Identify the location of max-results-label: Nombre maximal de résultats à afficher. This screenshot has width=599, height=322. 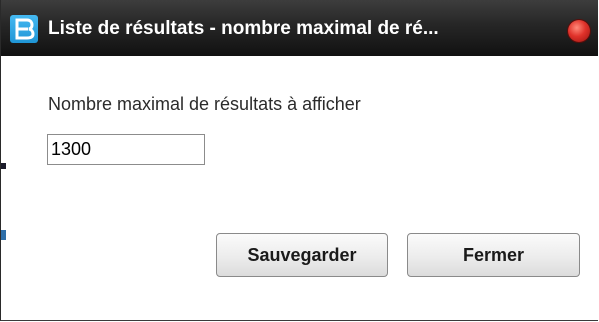
(204, 104).